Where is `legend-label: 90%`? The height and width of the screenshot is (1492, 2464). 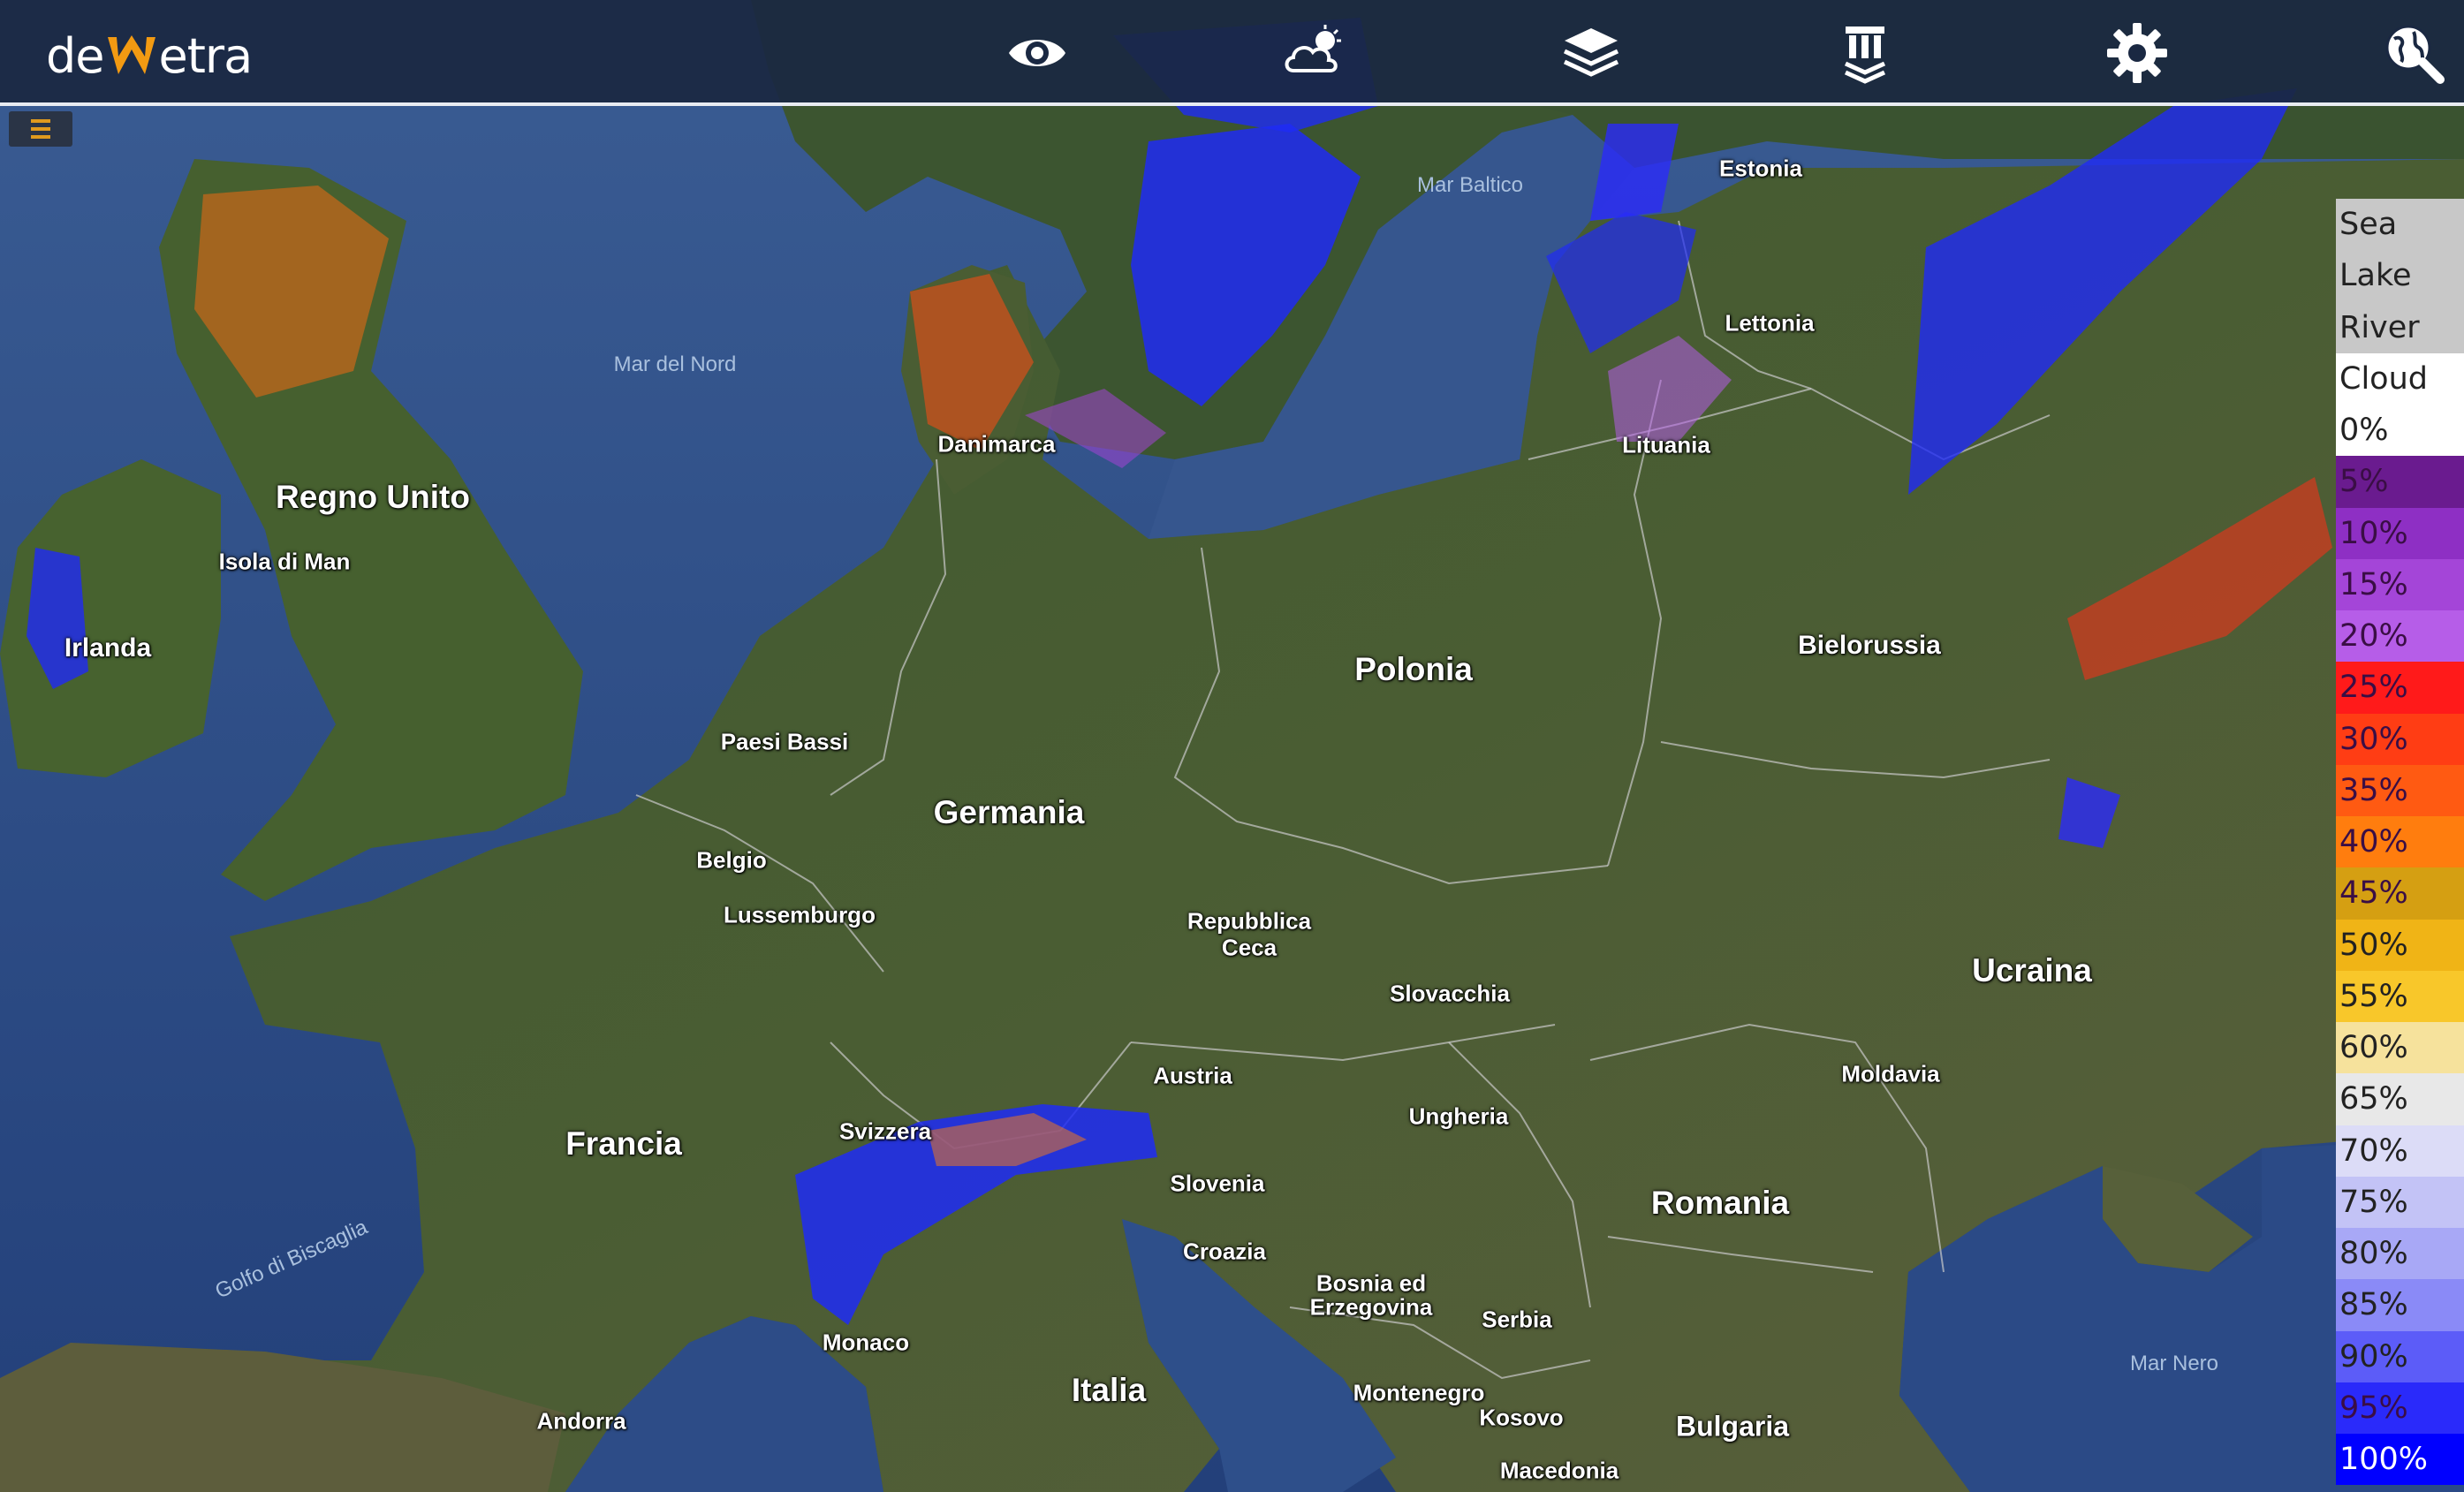 legend-label: 90% is located at coordinates (2373, 1356).